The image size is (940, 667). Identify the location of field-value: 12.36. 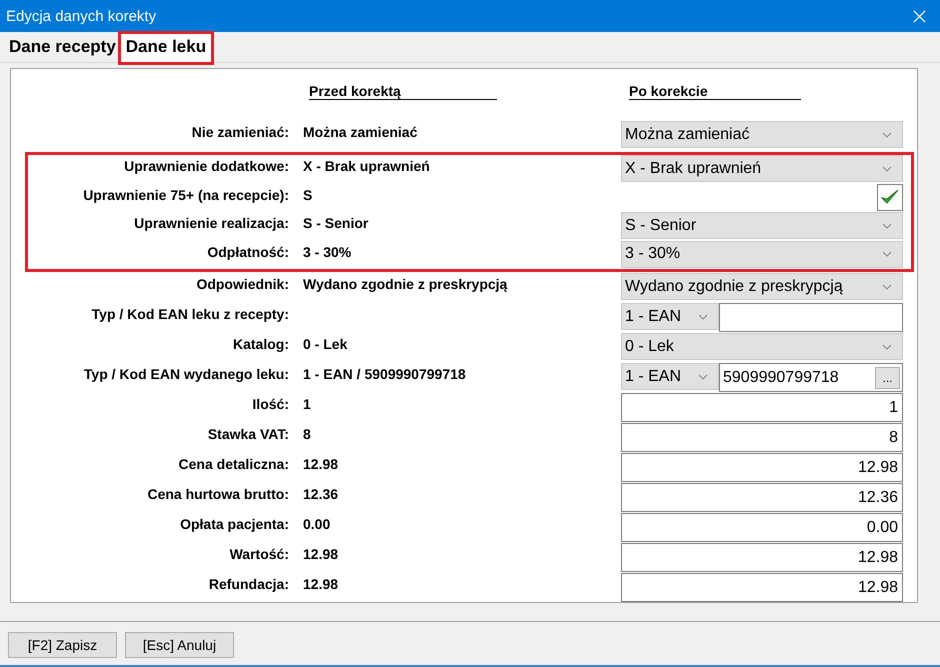
(320, 494).